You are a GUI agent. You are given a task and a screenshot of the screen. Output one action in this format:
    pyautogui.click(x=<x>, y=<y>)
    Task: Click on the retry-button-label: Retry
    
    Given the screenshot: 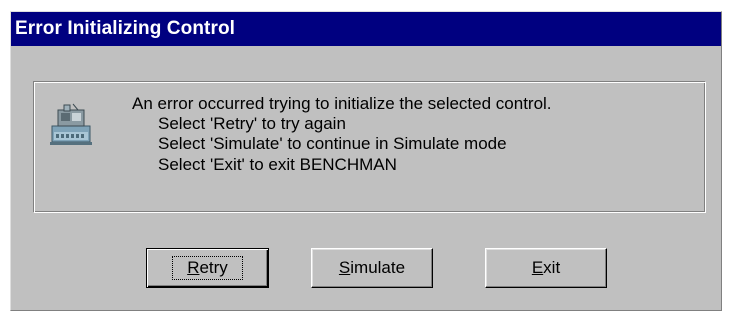 What is the action you would take?
    pyautogui.click(x=207, y=268)
    